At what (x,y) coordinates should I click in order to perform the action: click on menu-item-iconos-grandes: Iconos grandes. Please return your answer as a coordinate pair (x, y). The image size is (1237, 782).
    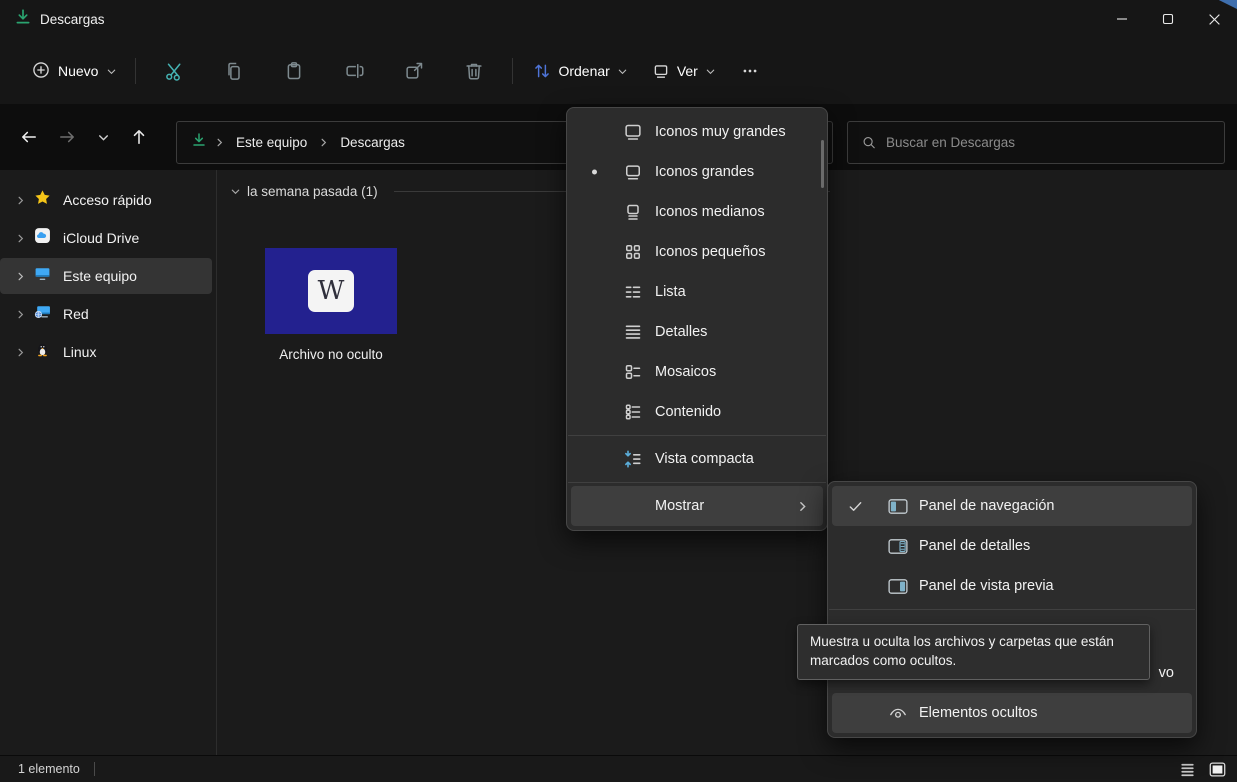
    Looking at the image, I should click on (697, 172).